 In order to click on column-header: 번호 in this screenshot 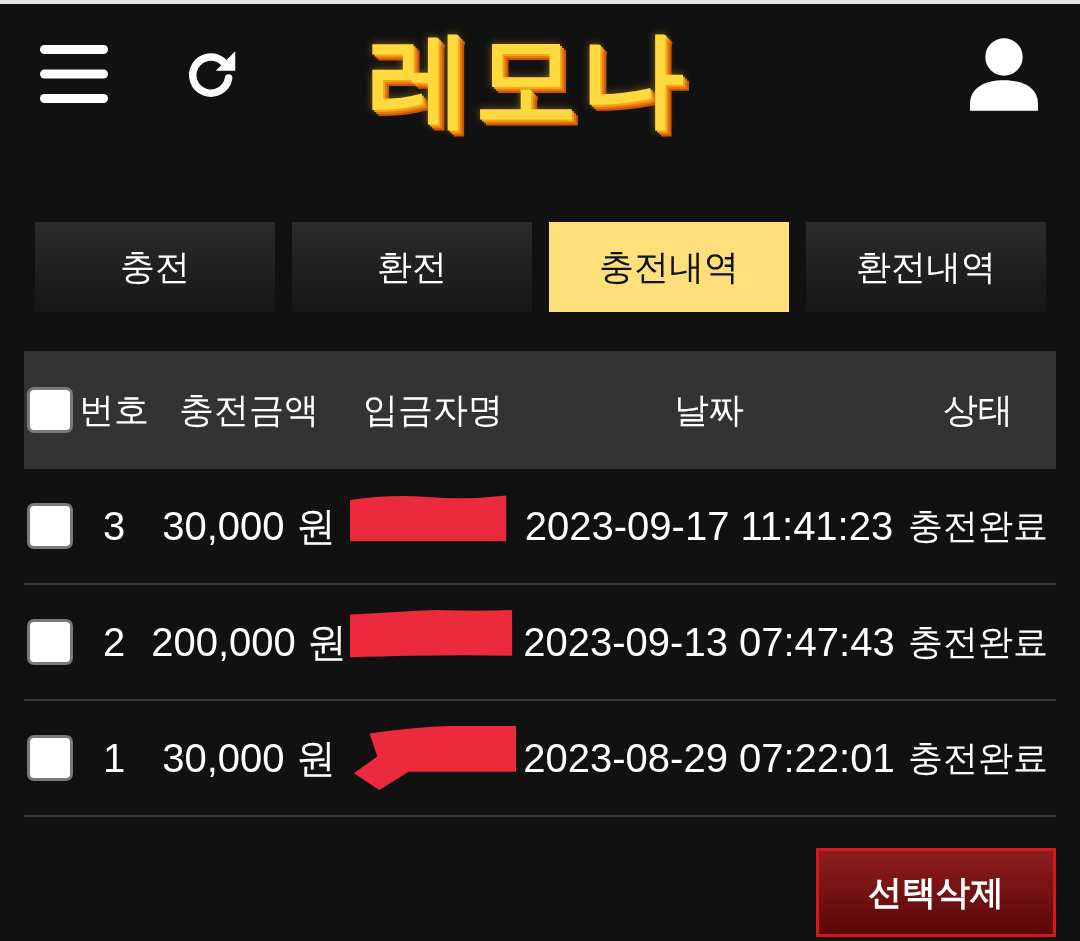, I will do `click(114, 409)`.